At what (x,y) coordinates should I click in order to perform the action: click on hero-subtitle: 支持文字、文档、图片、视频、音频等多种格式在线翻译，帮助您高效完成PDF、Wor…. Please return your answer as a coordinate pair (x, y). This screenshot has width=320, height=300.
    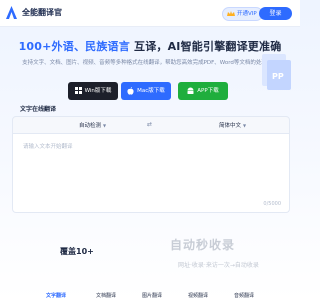
    Looking at the image, I should click on (150, 63).